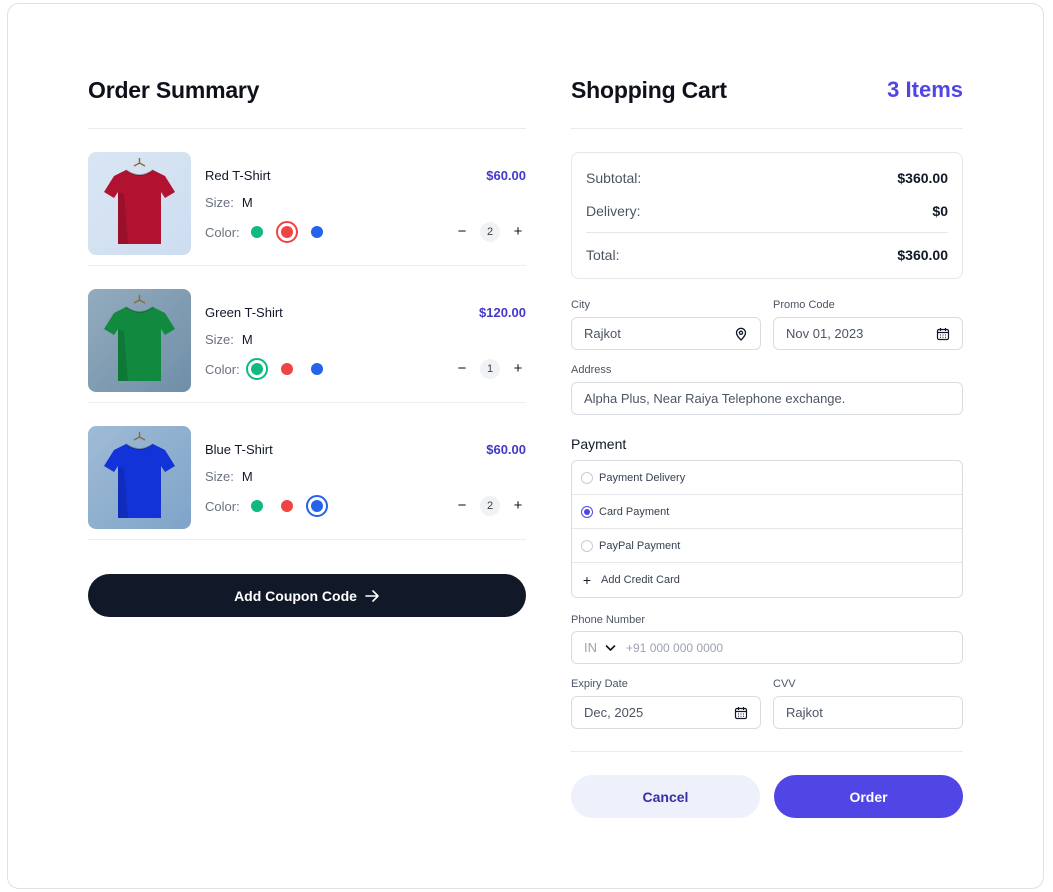 Image resolution: width=1053 pixels, height=892 pixels. What do you see at coordinates (591, 370) in the screenshot?
I see `address-label: Address` at bounding box center [591, 370].